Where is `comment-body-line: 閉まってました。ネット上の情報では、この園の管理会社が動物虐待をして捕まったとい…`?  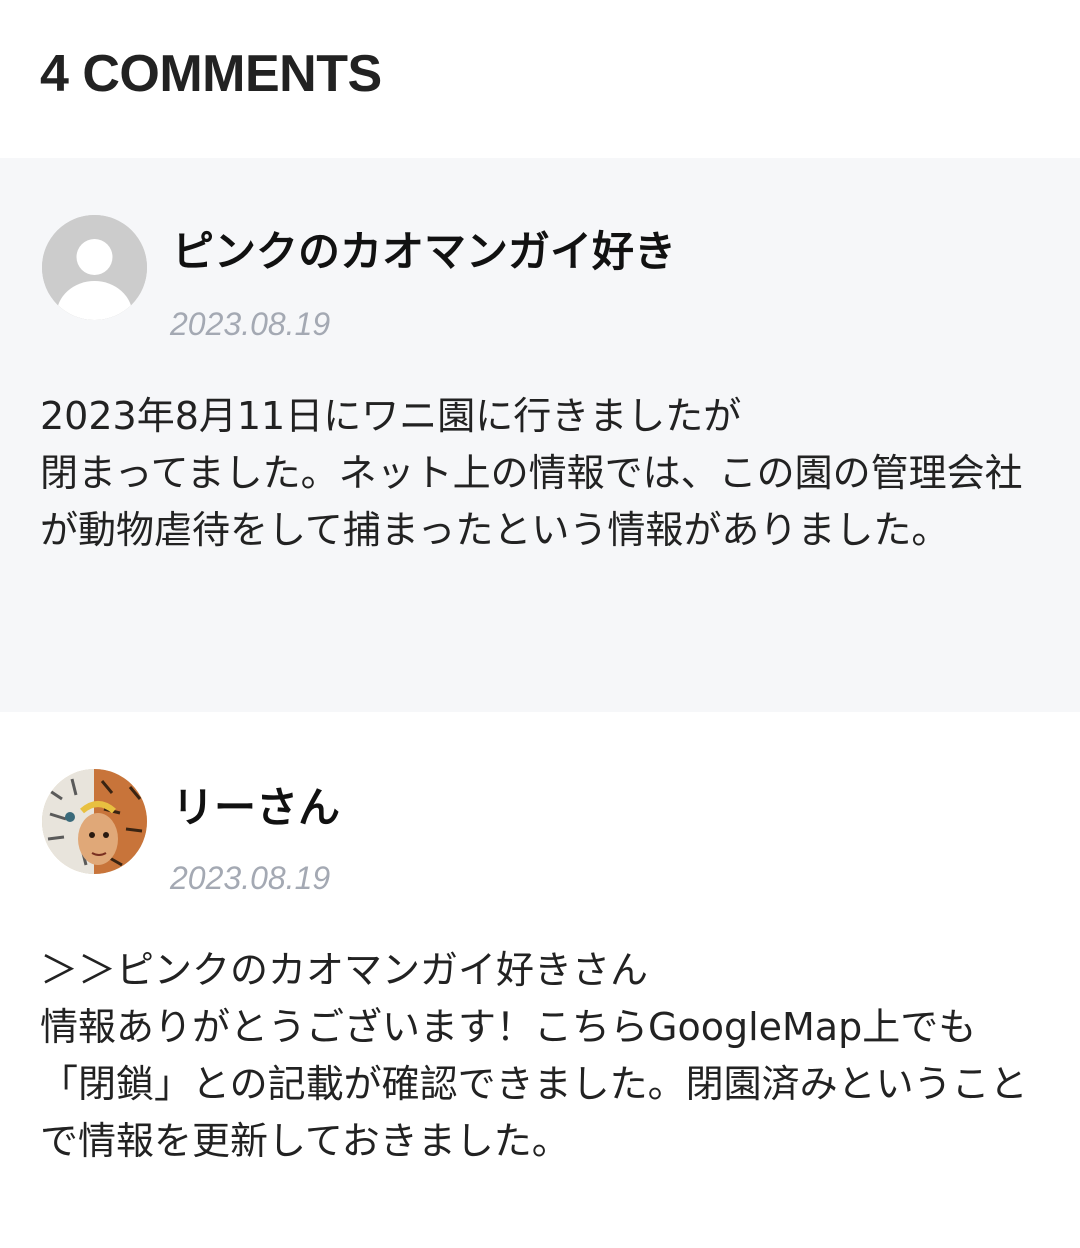
comment-body-line: 閉まってました。ネット上の情報では、この園の管理会社が動物虐待をして捕まったとい… is located at coordinates (531, 501).